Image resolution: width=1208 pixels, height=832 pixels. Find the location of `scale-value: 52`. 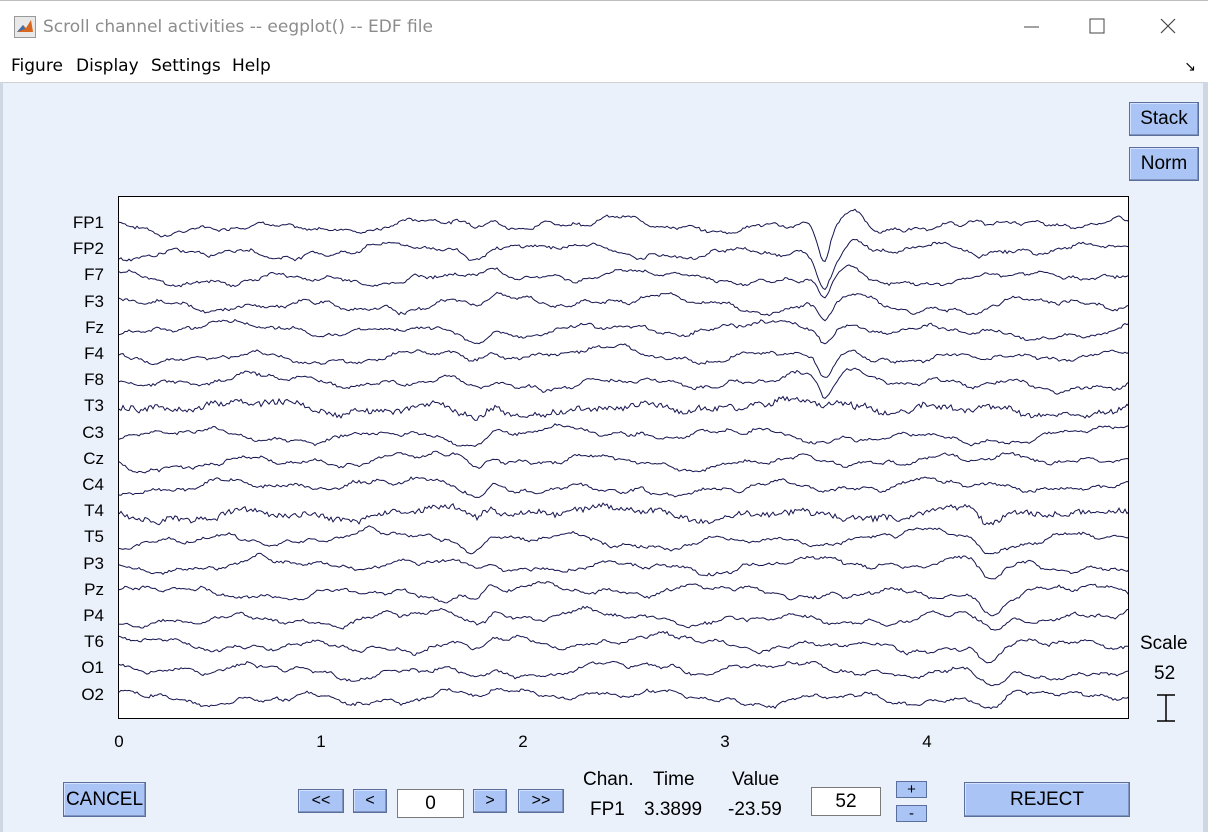

scale-value: 52 is located at coordinates (1165, 673).